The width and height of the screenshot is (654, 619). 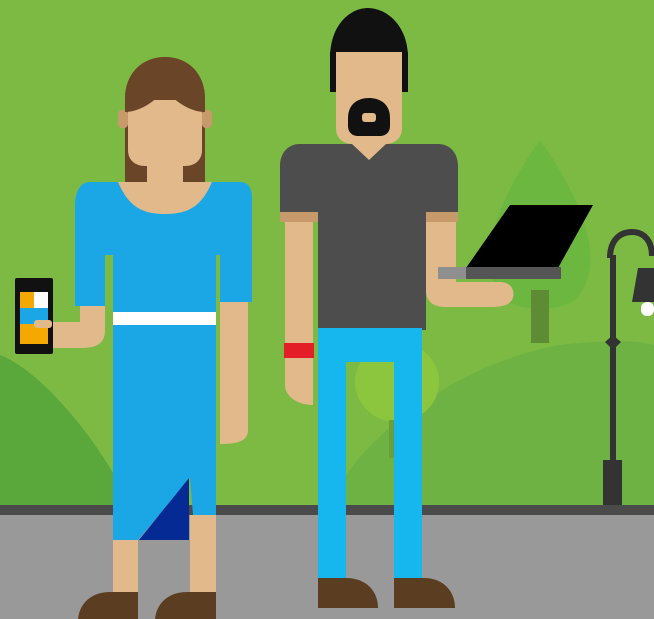 I want to click on man-sideburn-left, so click(x=333, y=72).